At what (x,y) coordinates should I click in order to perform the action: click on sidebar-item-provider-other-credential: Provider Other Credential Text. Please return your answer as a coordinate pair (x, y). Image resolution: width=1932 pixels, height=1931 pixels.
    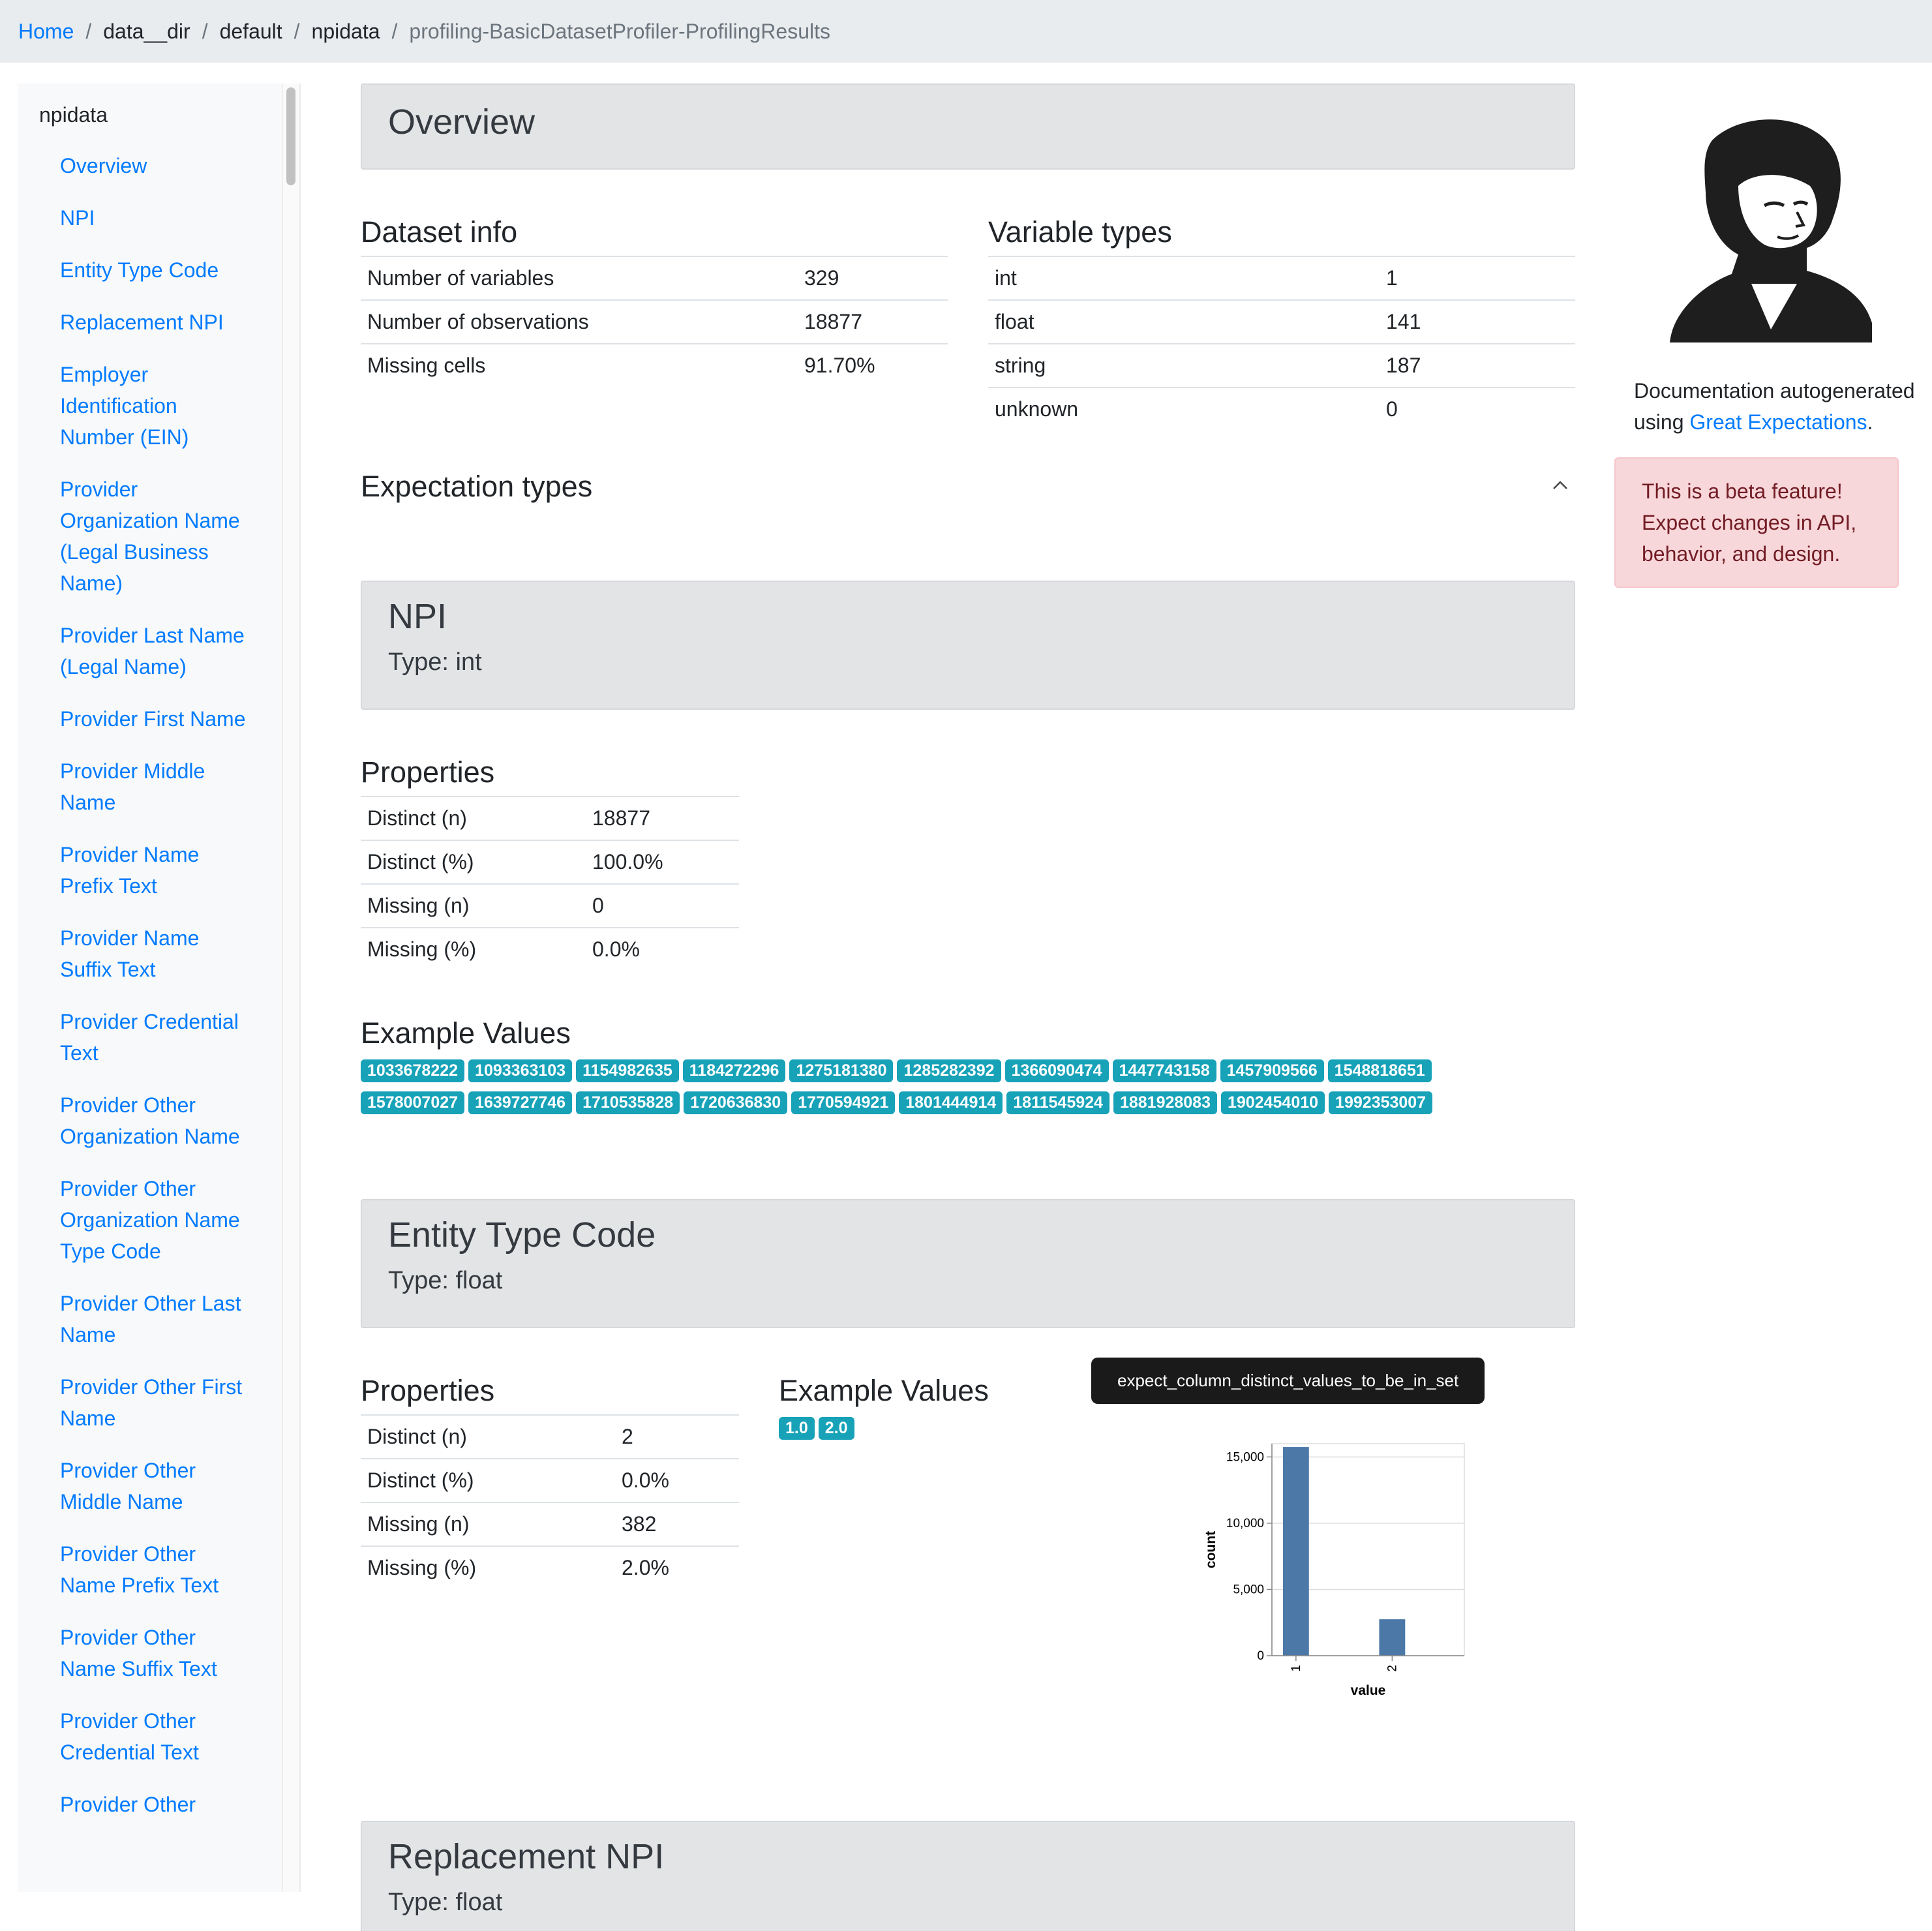
    Looking at the image, I should click on (129, 1736).